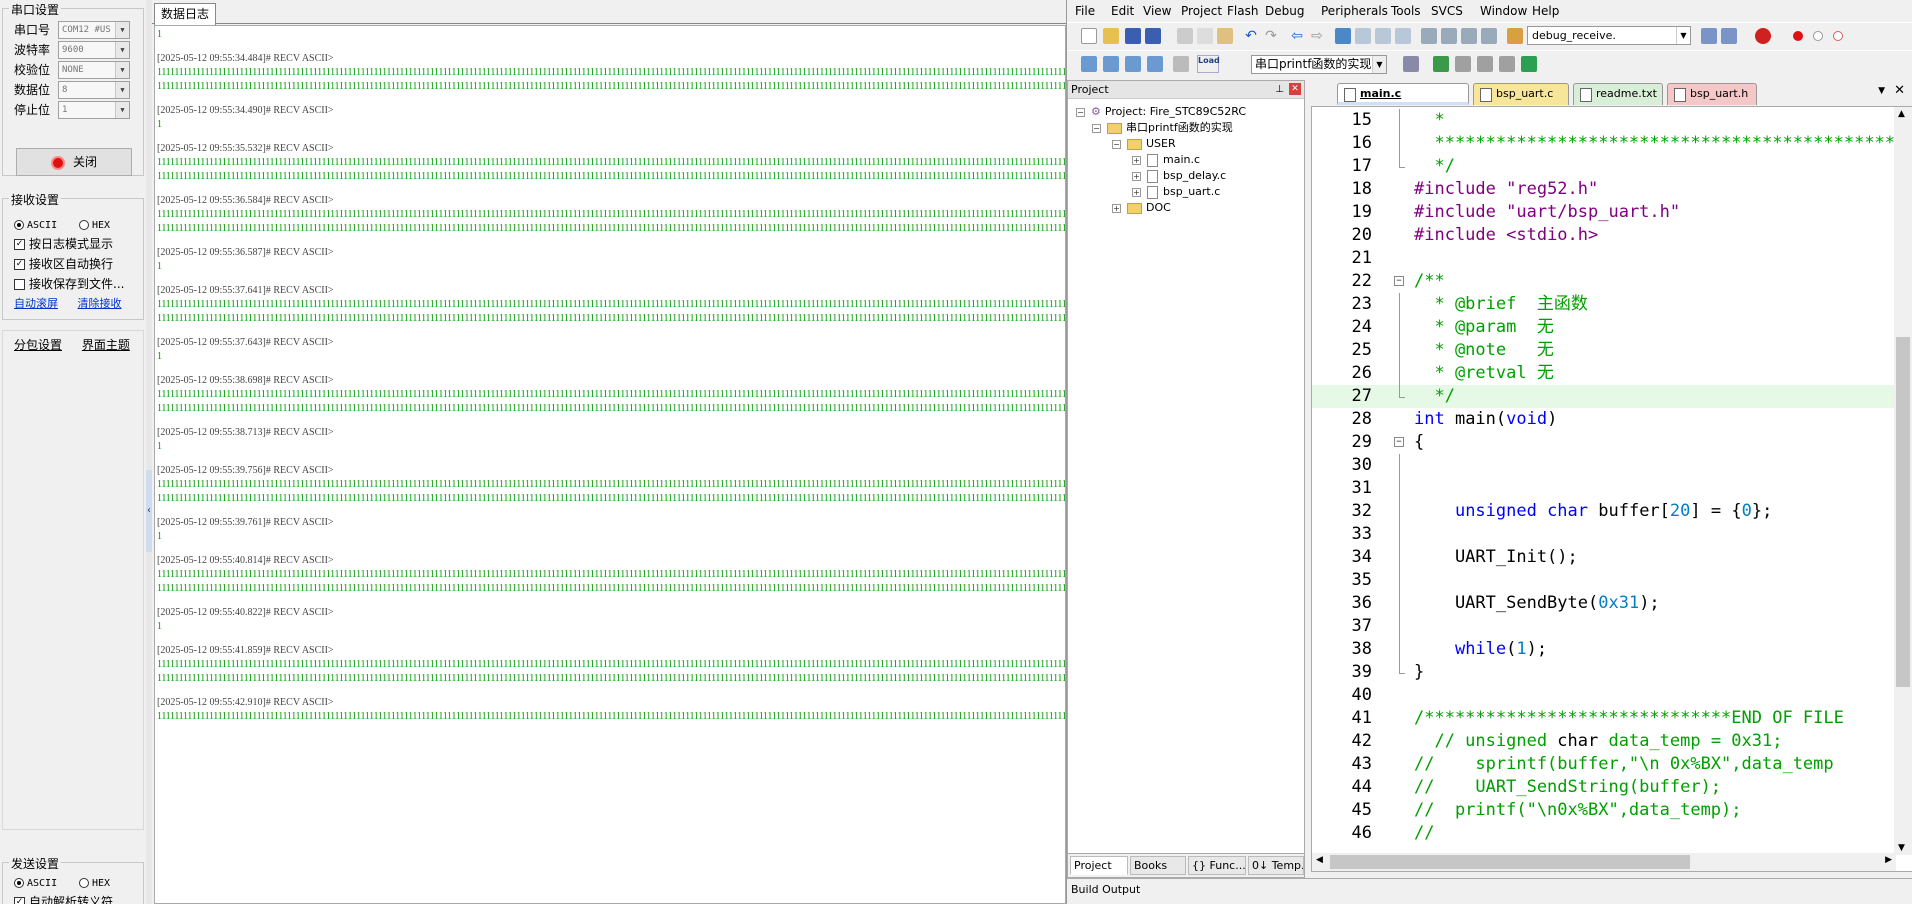  Describe the element at coordinates (1463, 64) in the screenshot. I see `select-packs-icon` at that location.